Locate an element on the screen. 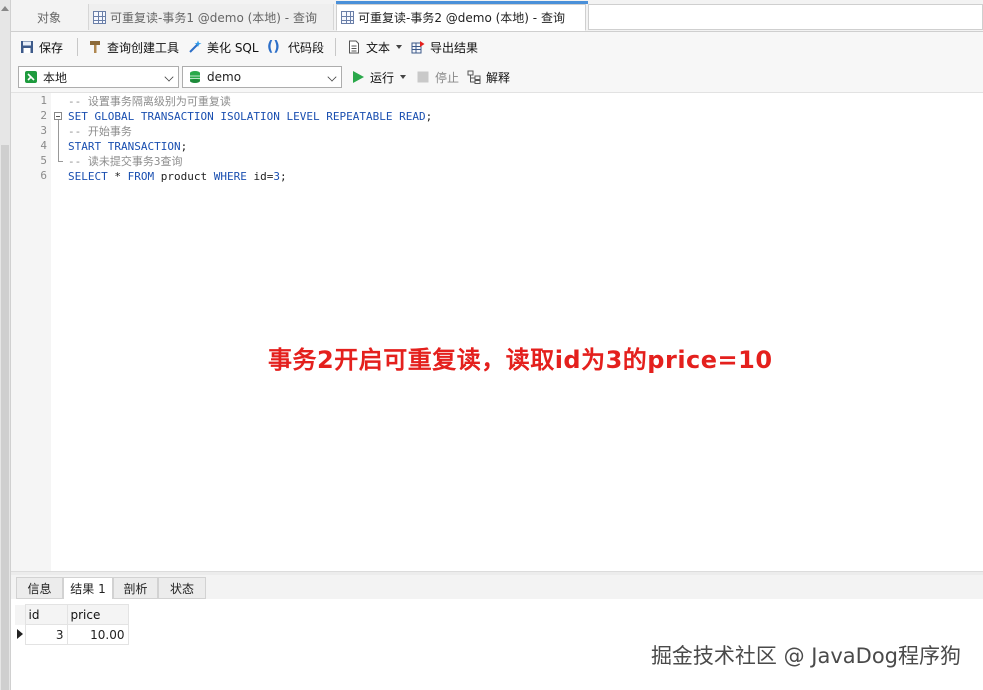  row-marker is located at coordinates (20, 635).